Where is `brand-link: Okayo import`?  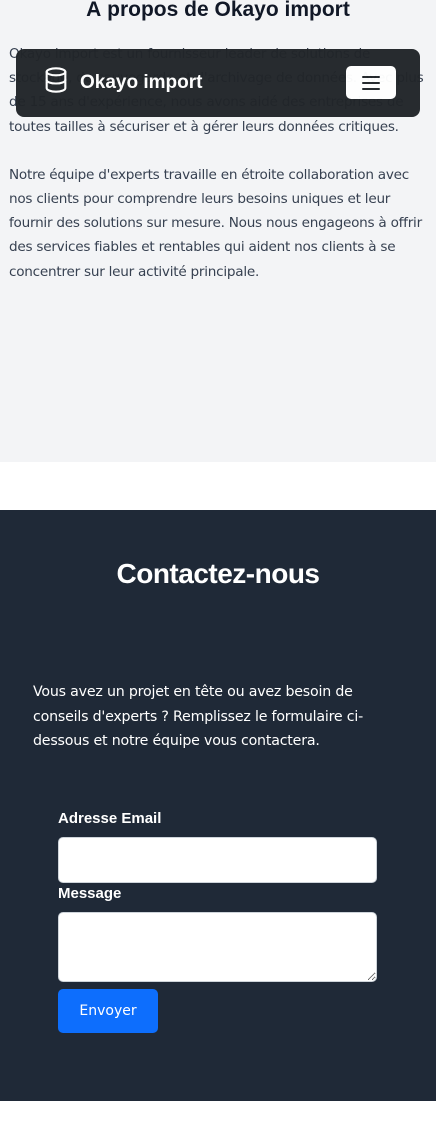
brand-link: Okayo import is located at coordinates (122, 83).